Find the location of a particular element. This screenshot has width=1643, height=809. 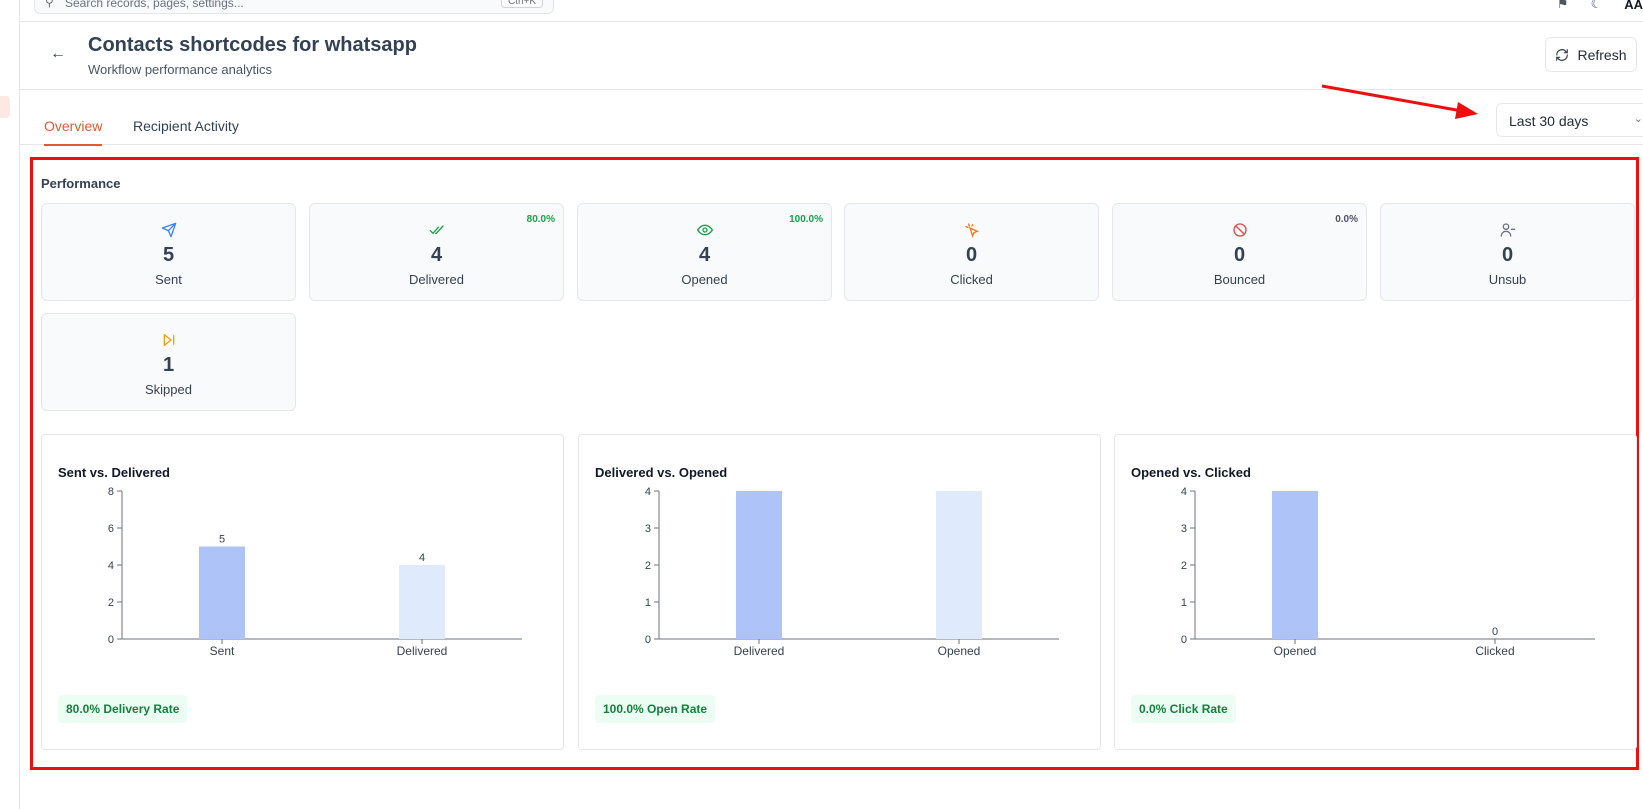

refresh-icon is located at coordinates (1562, 54).